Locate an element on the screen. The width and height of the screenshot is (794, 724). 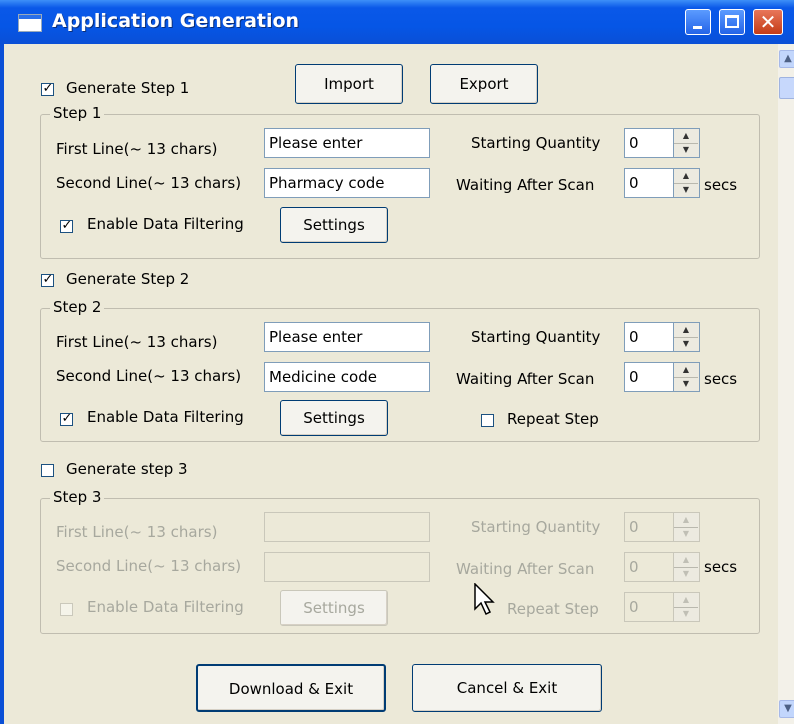
step1-starting-qty-spinner: 0 ▲ ▼ is located at coordinates (662, 143).